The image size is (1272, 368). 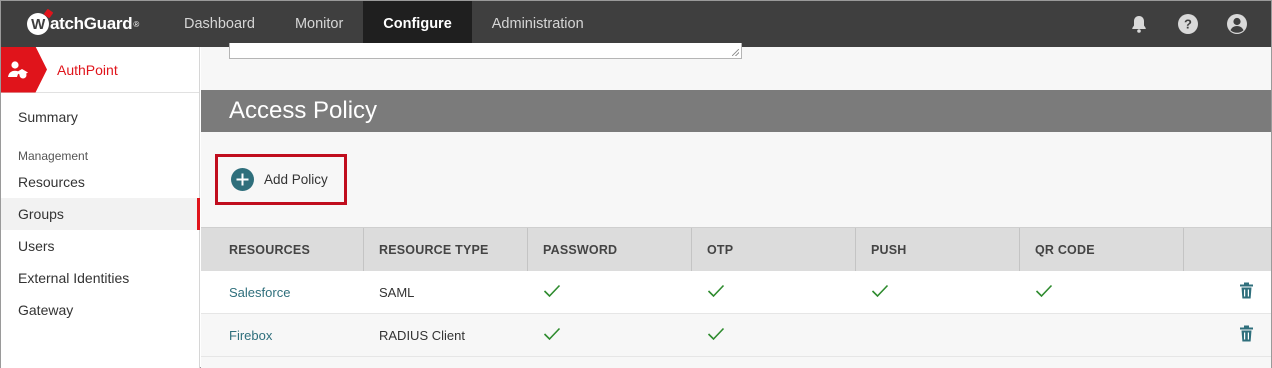 I want to click on nav-monitor: Monitor, so click(x=319, y=24).